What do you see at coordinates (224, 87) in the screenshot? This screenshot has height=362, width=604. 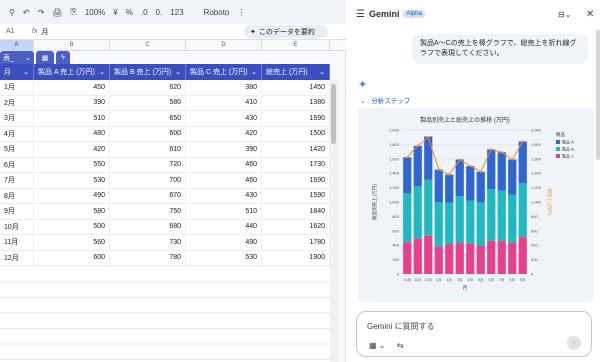 I see `table-cell: 380` at bounding box center [224, 87].